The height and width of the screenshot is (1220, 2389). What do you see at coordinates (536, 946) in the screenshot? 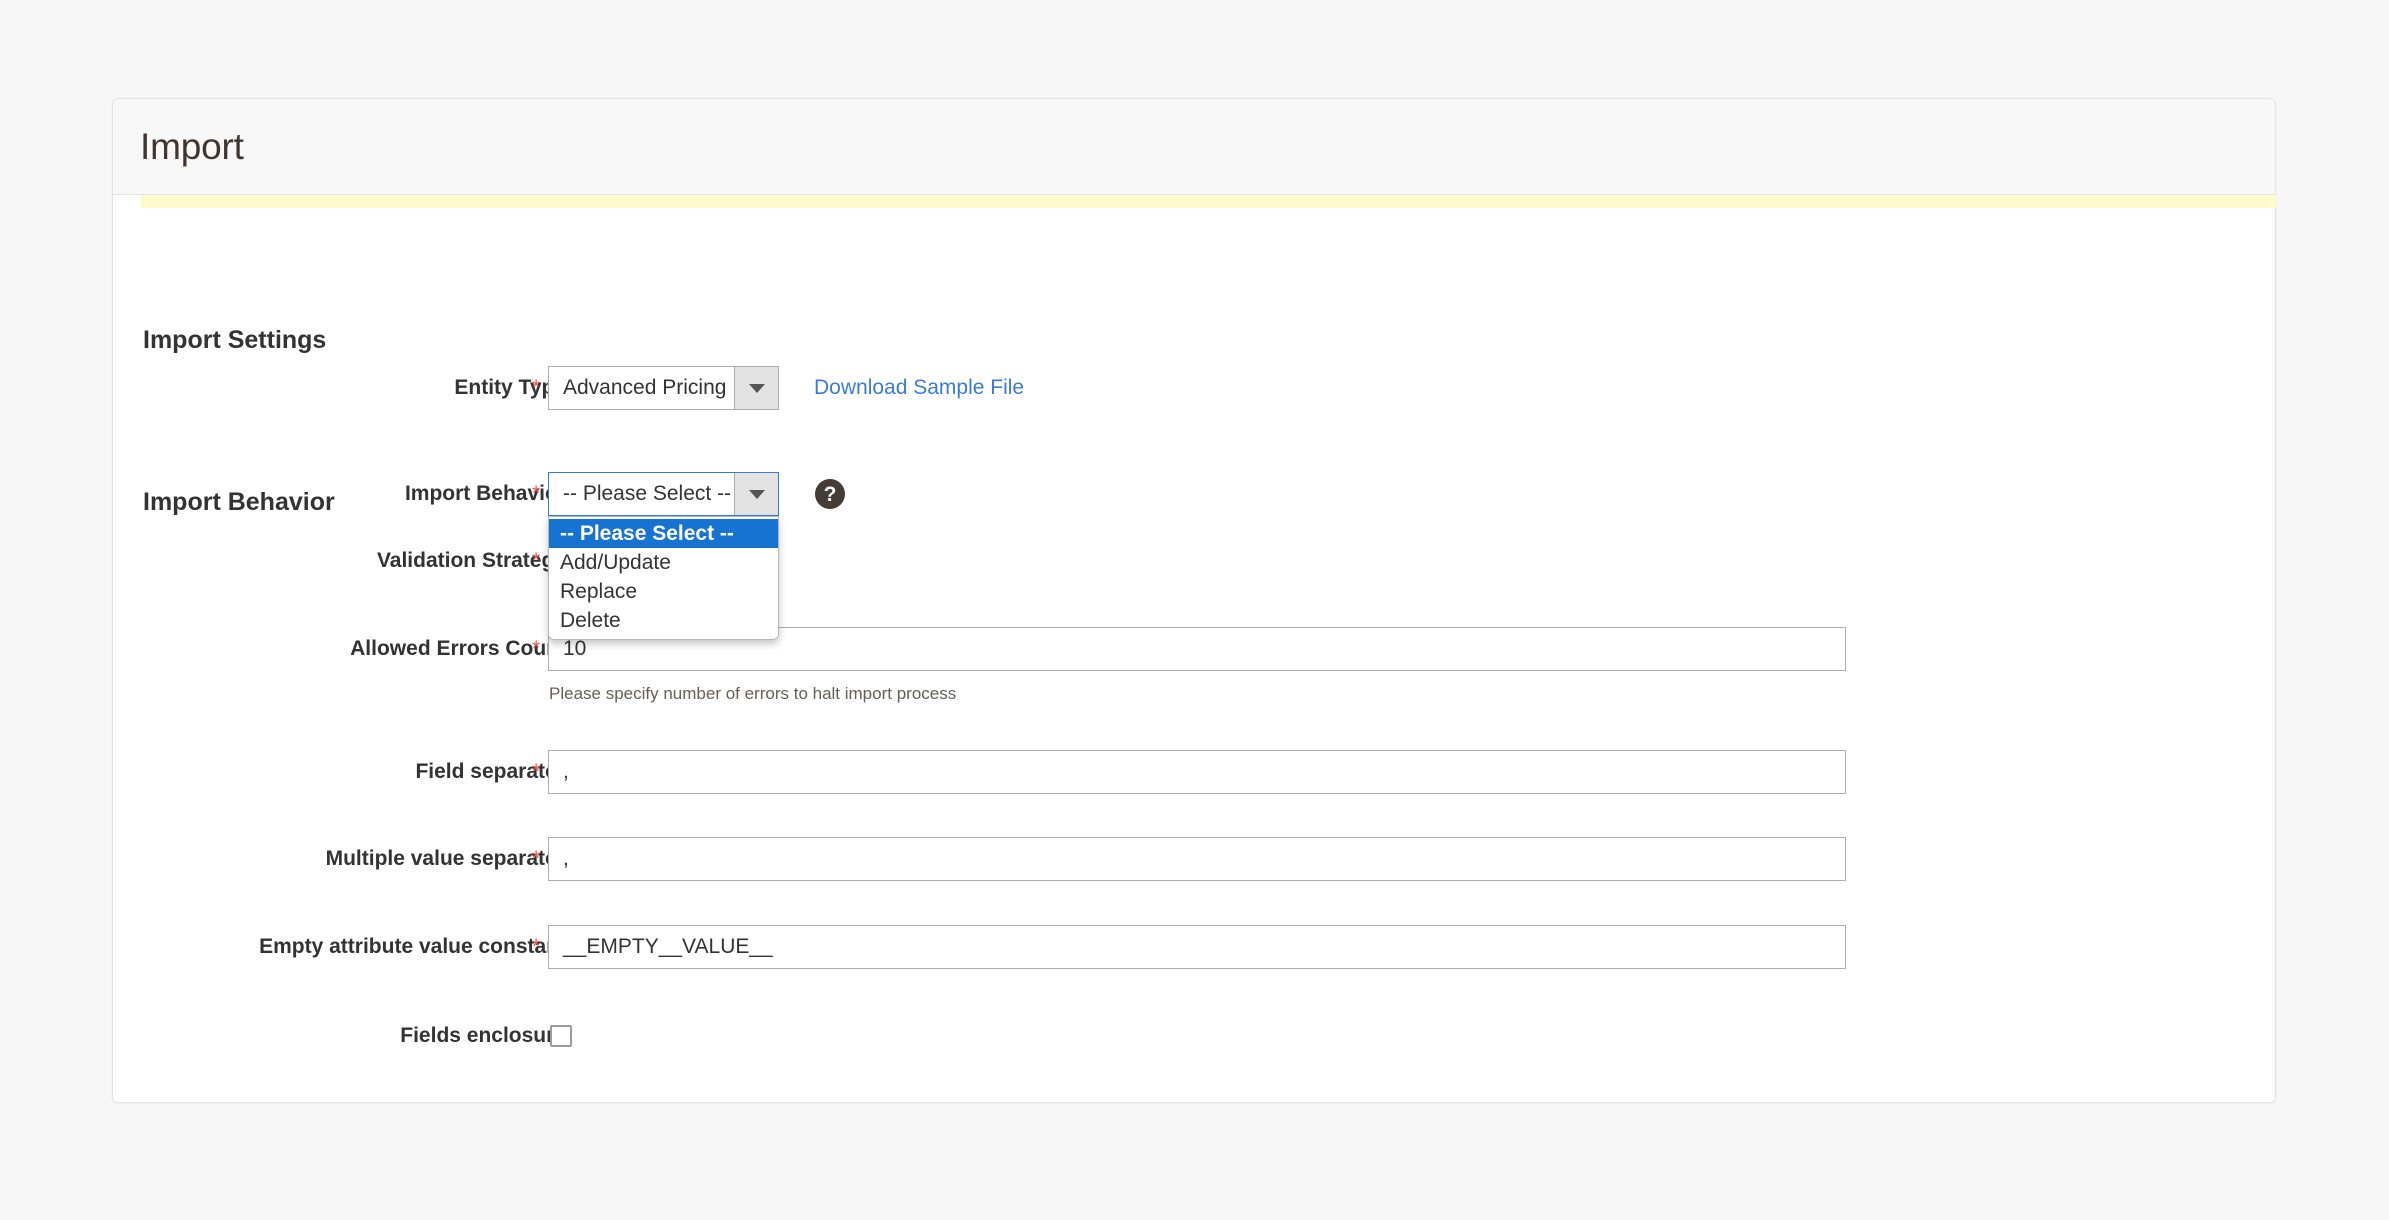
I see `empty-attribute-value-constant-required-marker: *` at bounding box center [536, 946].